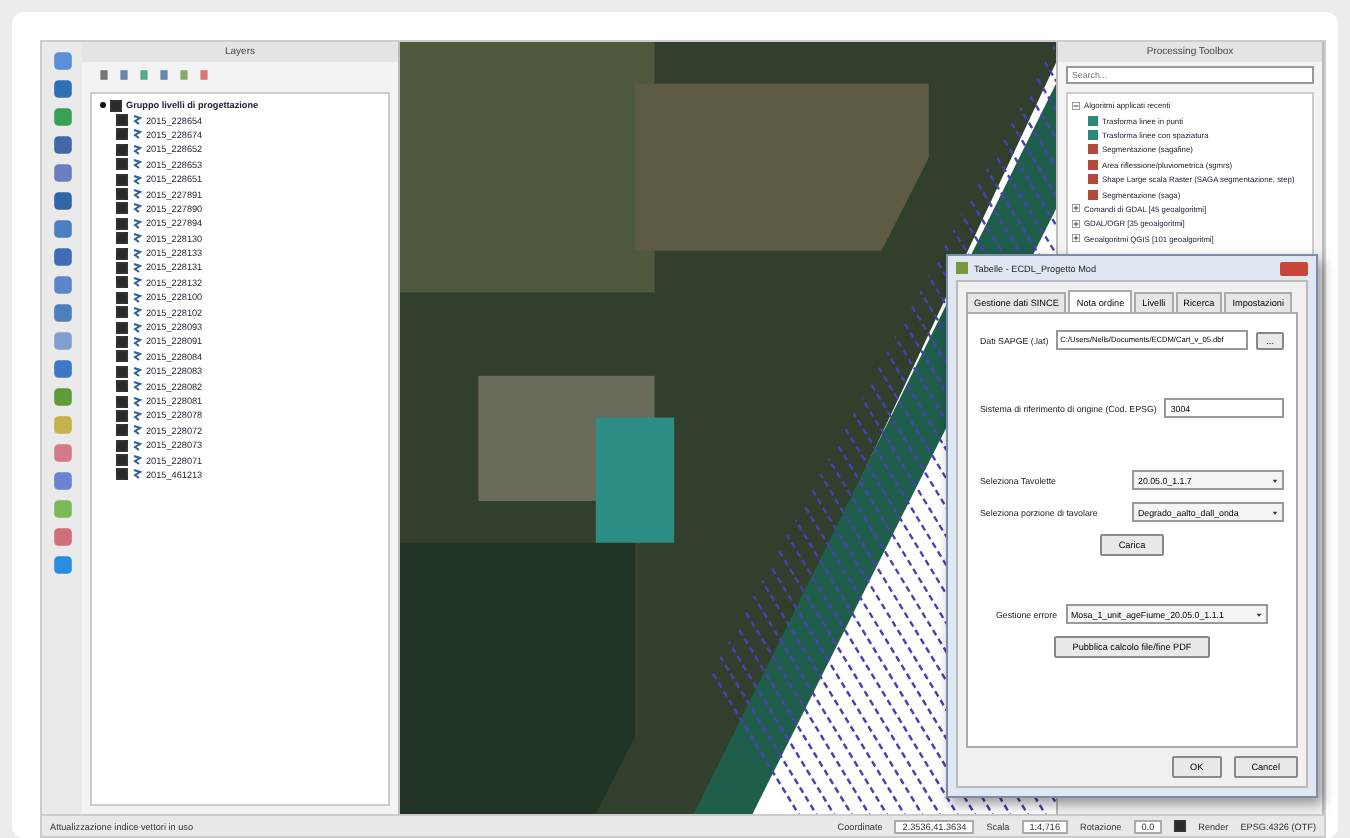 The width and height of the screenshot is (1350, 838). What do you see at coordinates (1180, 826) in the screenshot?
I see `render-checkbox` at bounding box center [1180, 826].